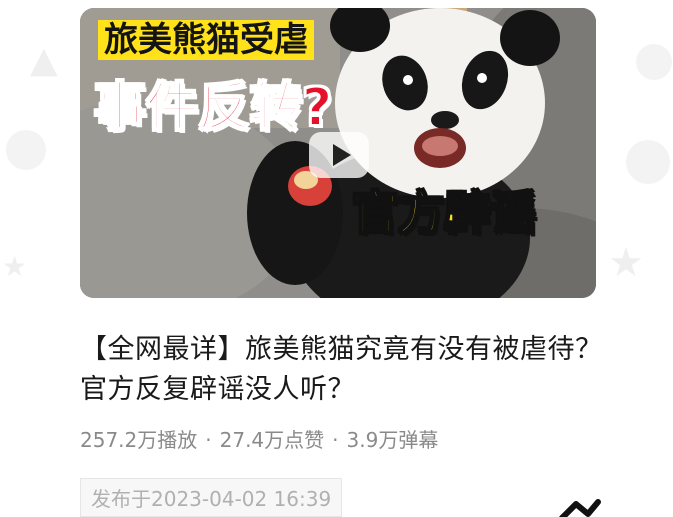  I want to click on close-icon, so click(579, 507).